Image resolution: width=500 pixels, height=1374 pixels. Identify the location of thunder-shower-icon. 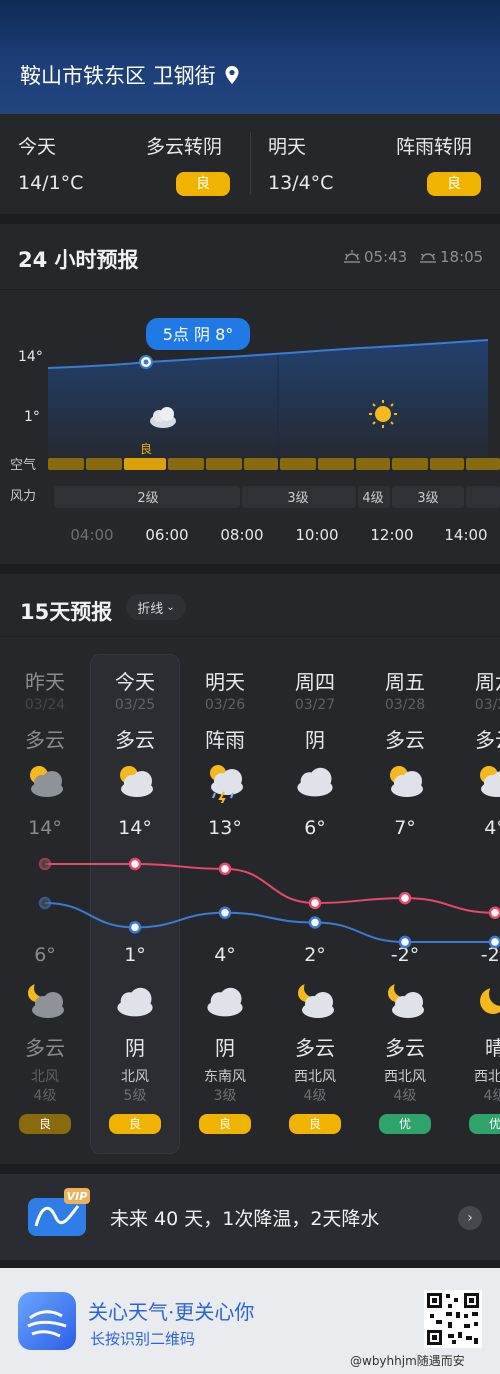
(225, 782).